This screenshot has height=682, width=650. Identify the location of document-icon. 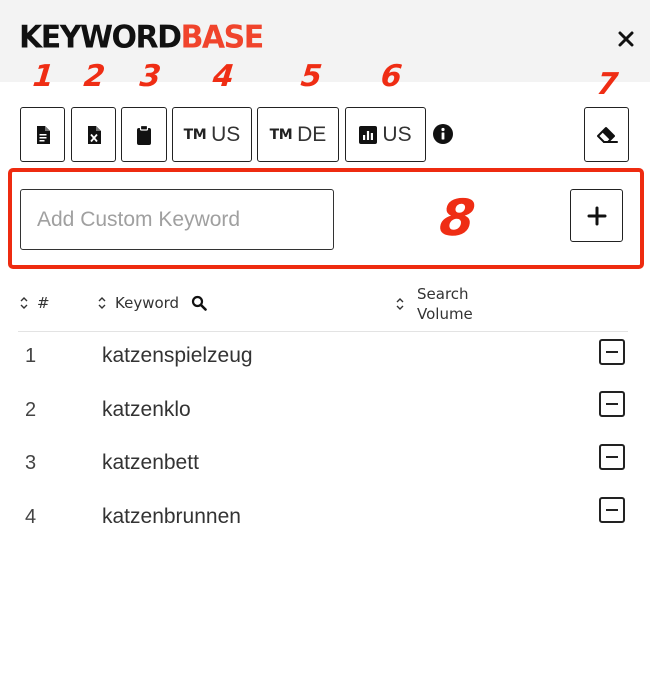
(43, 134).